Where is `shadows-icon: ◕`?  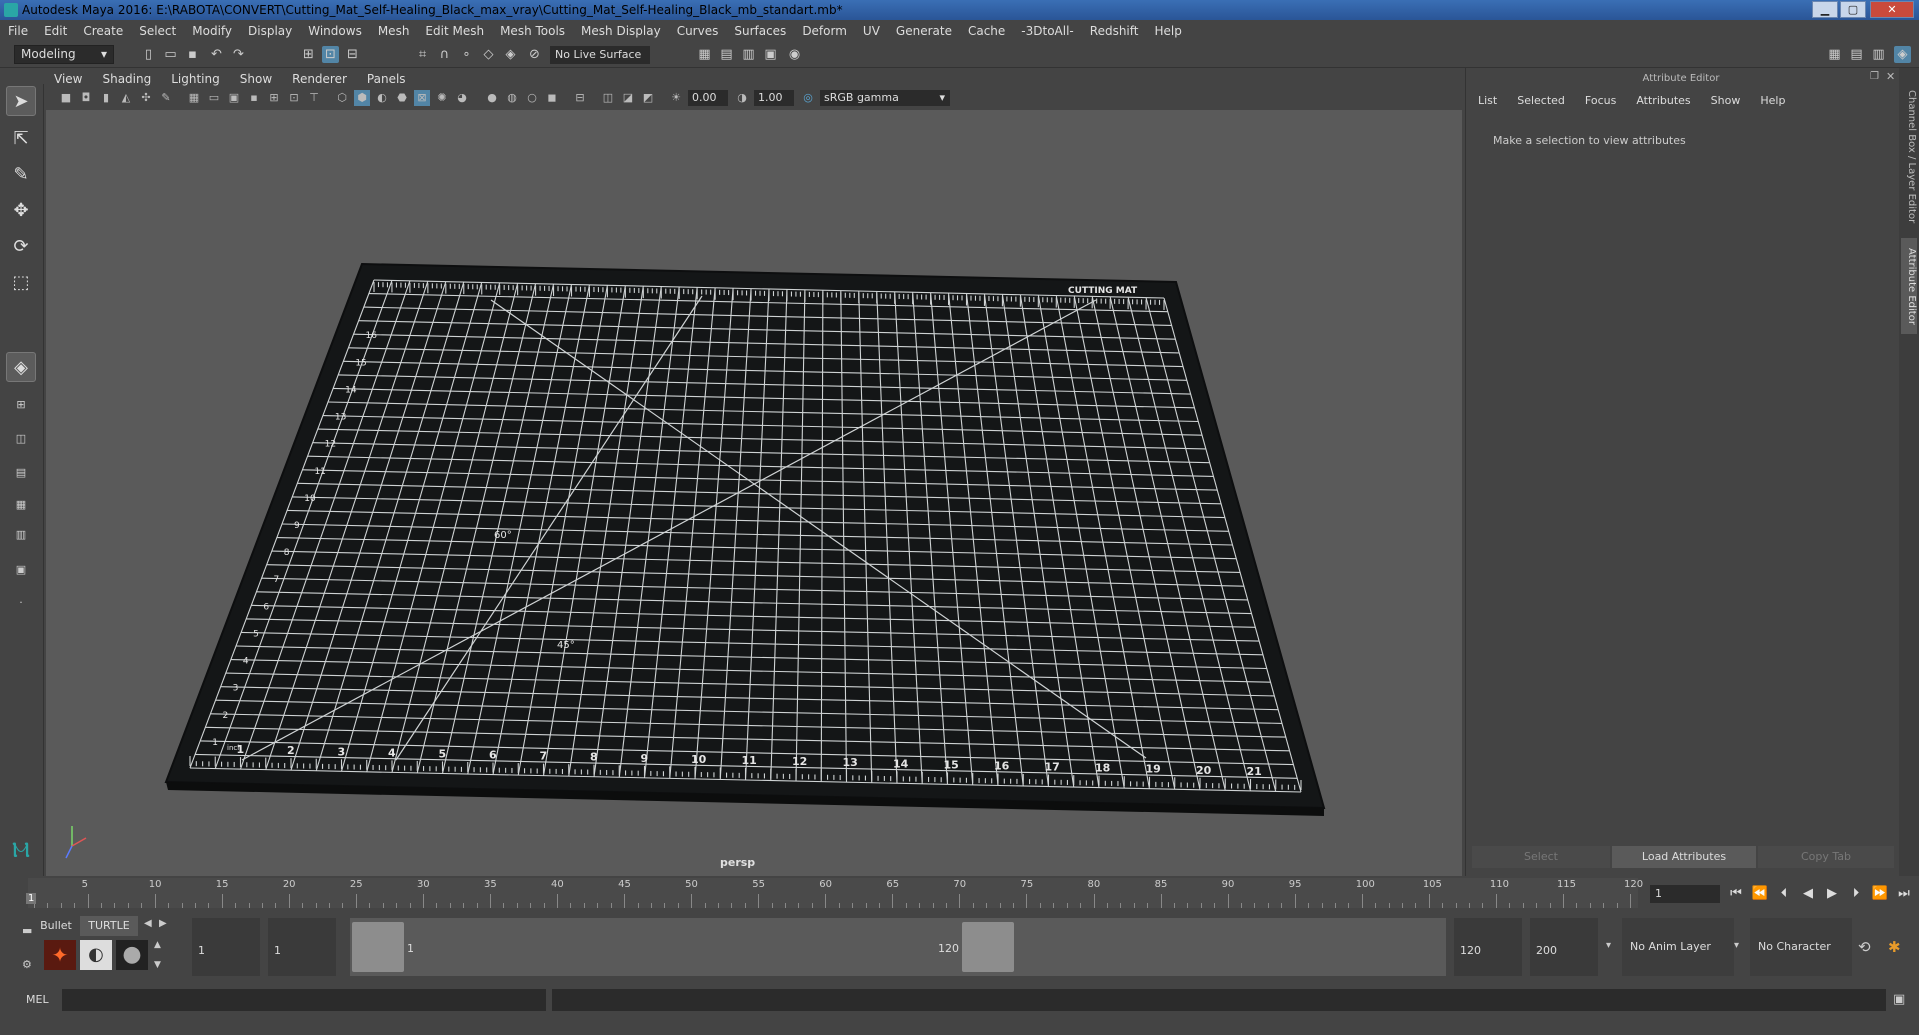 shadows-icon: ◕ is located at coordinates (462, 98).